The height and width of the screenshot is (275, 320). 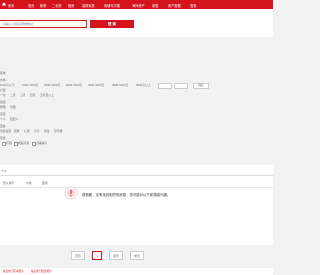 What do you see at coordinates (116, 255) in the screenshot?
I see `pager-next: 尾页` at bounding box center [116, 255].